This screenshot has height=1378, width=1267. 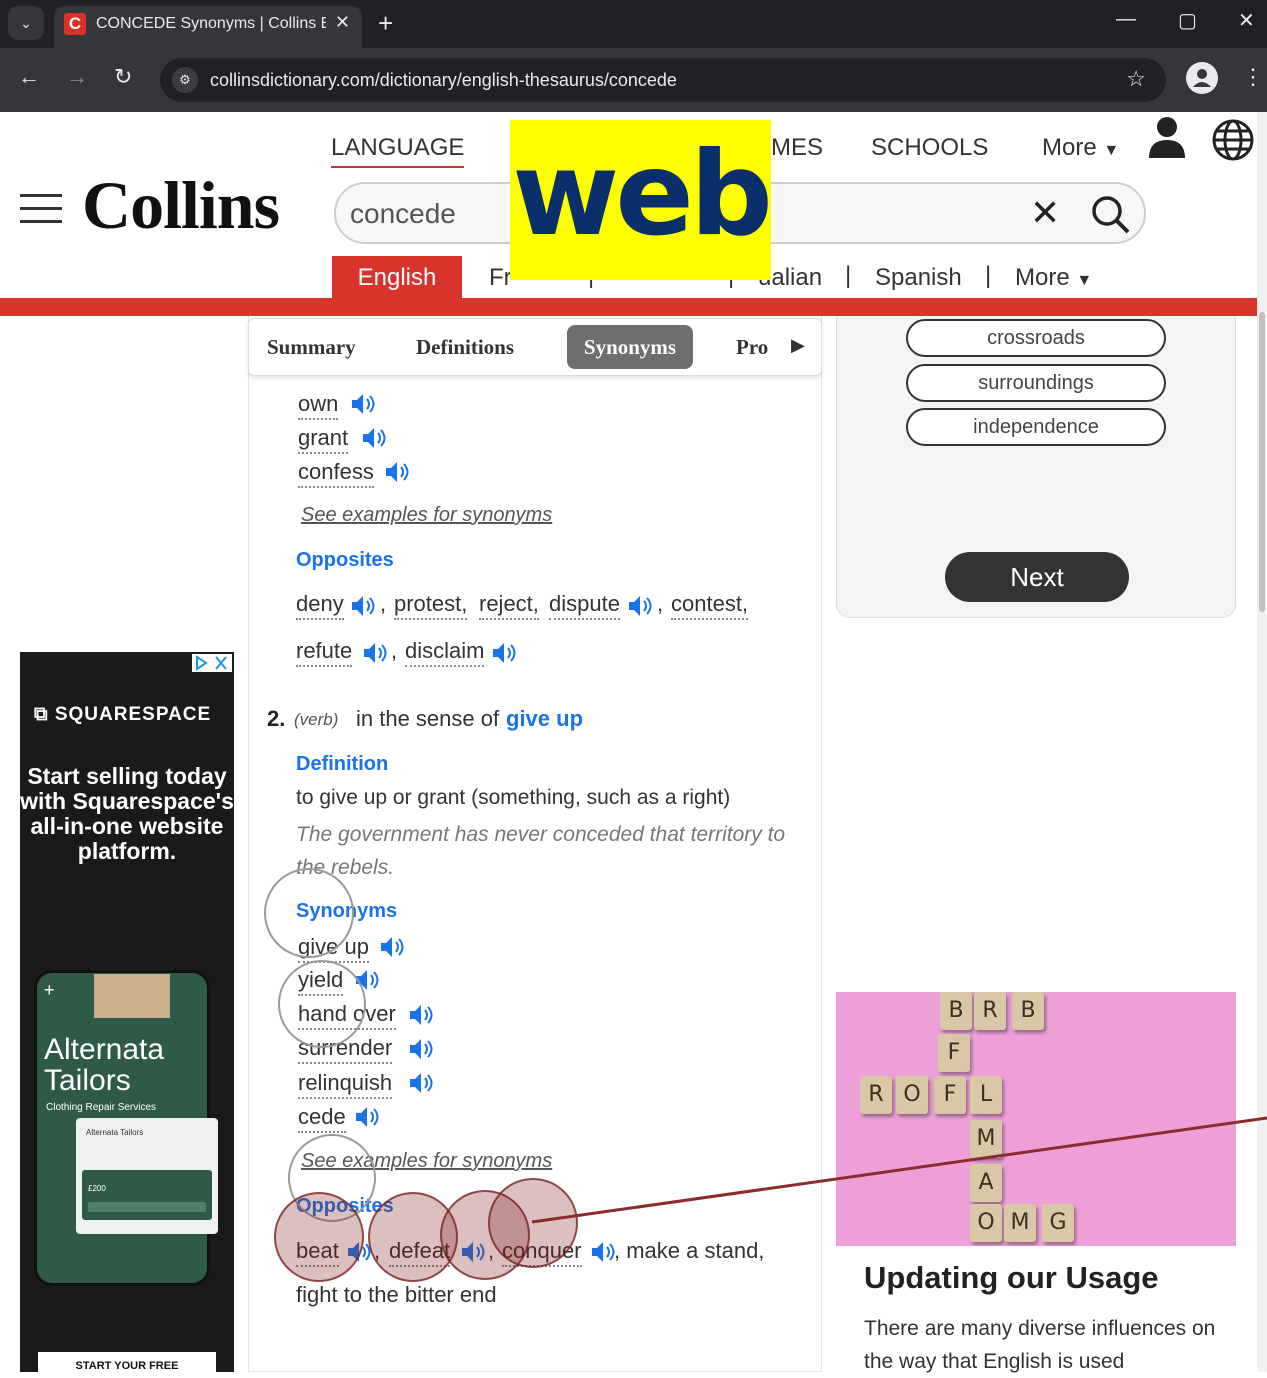 I want to click on drag-path-line, so click(x=899, y=1170).